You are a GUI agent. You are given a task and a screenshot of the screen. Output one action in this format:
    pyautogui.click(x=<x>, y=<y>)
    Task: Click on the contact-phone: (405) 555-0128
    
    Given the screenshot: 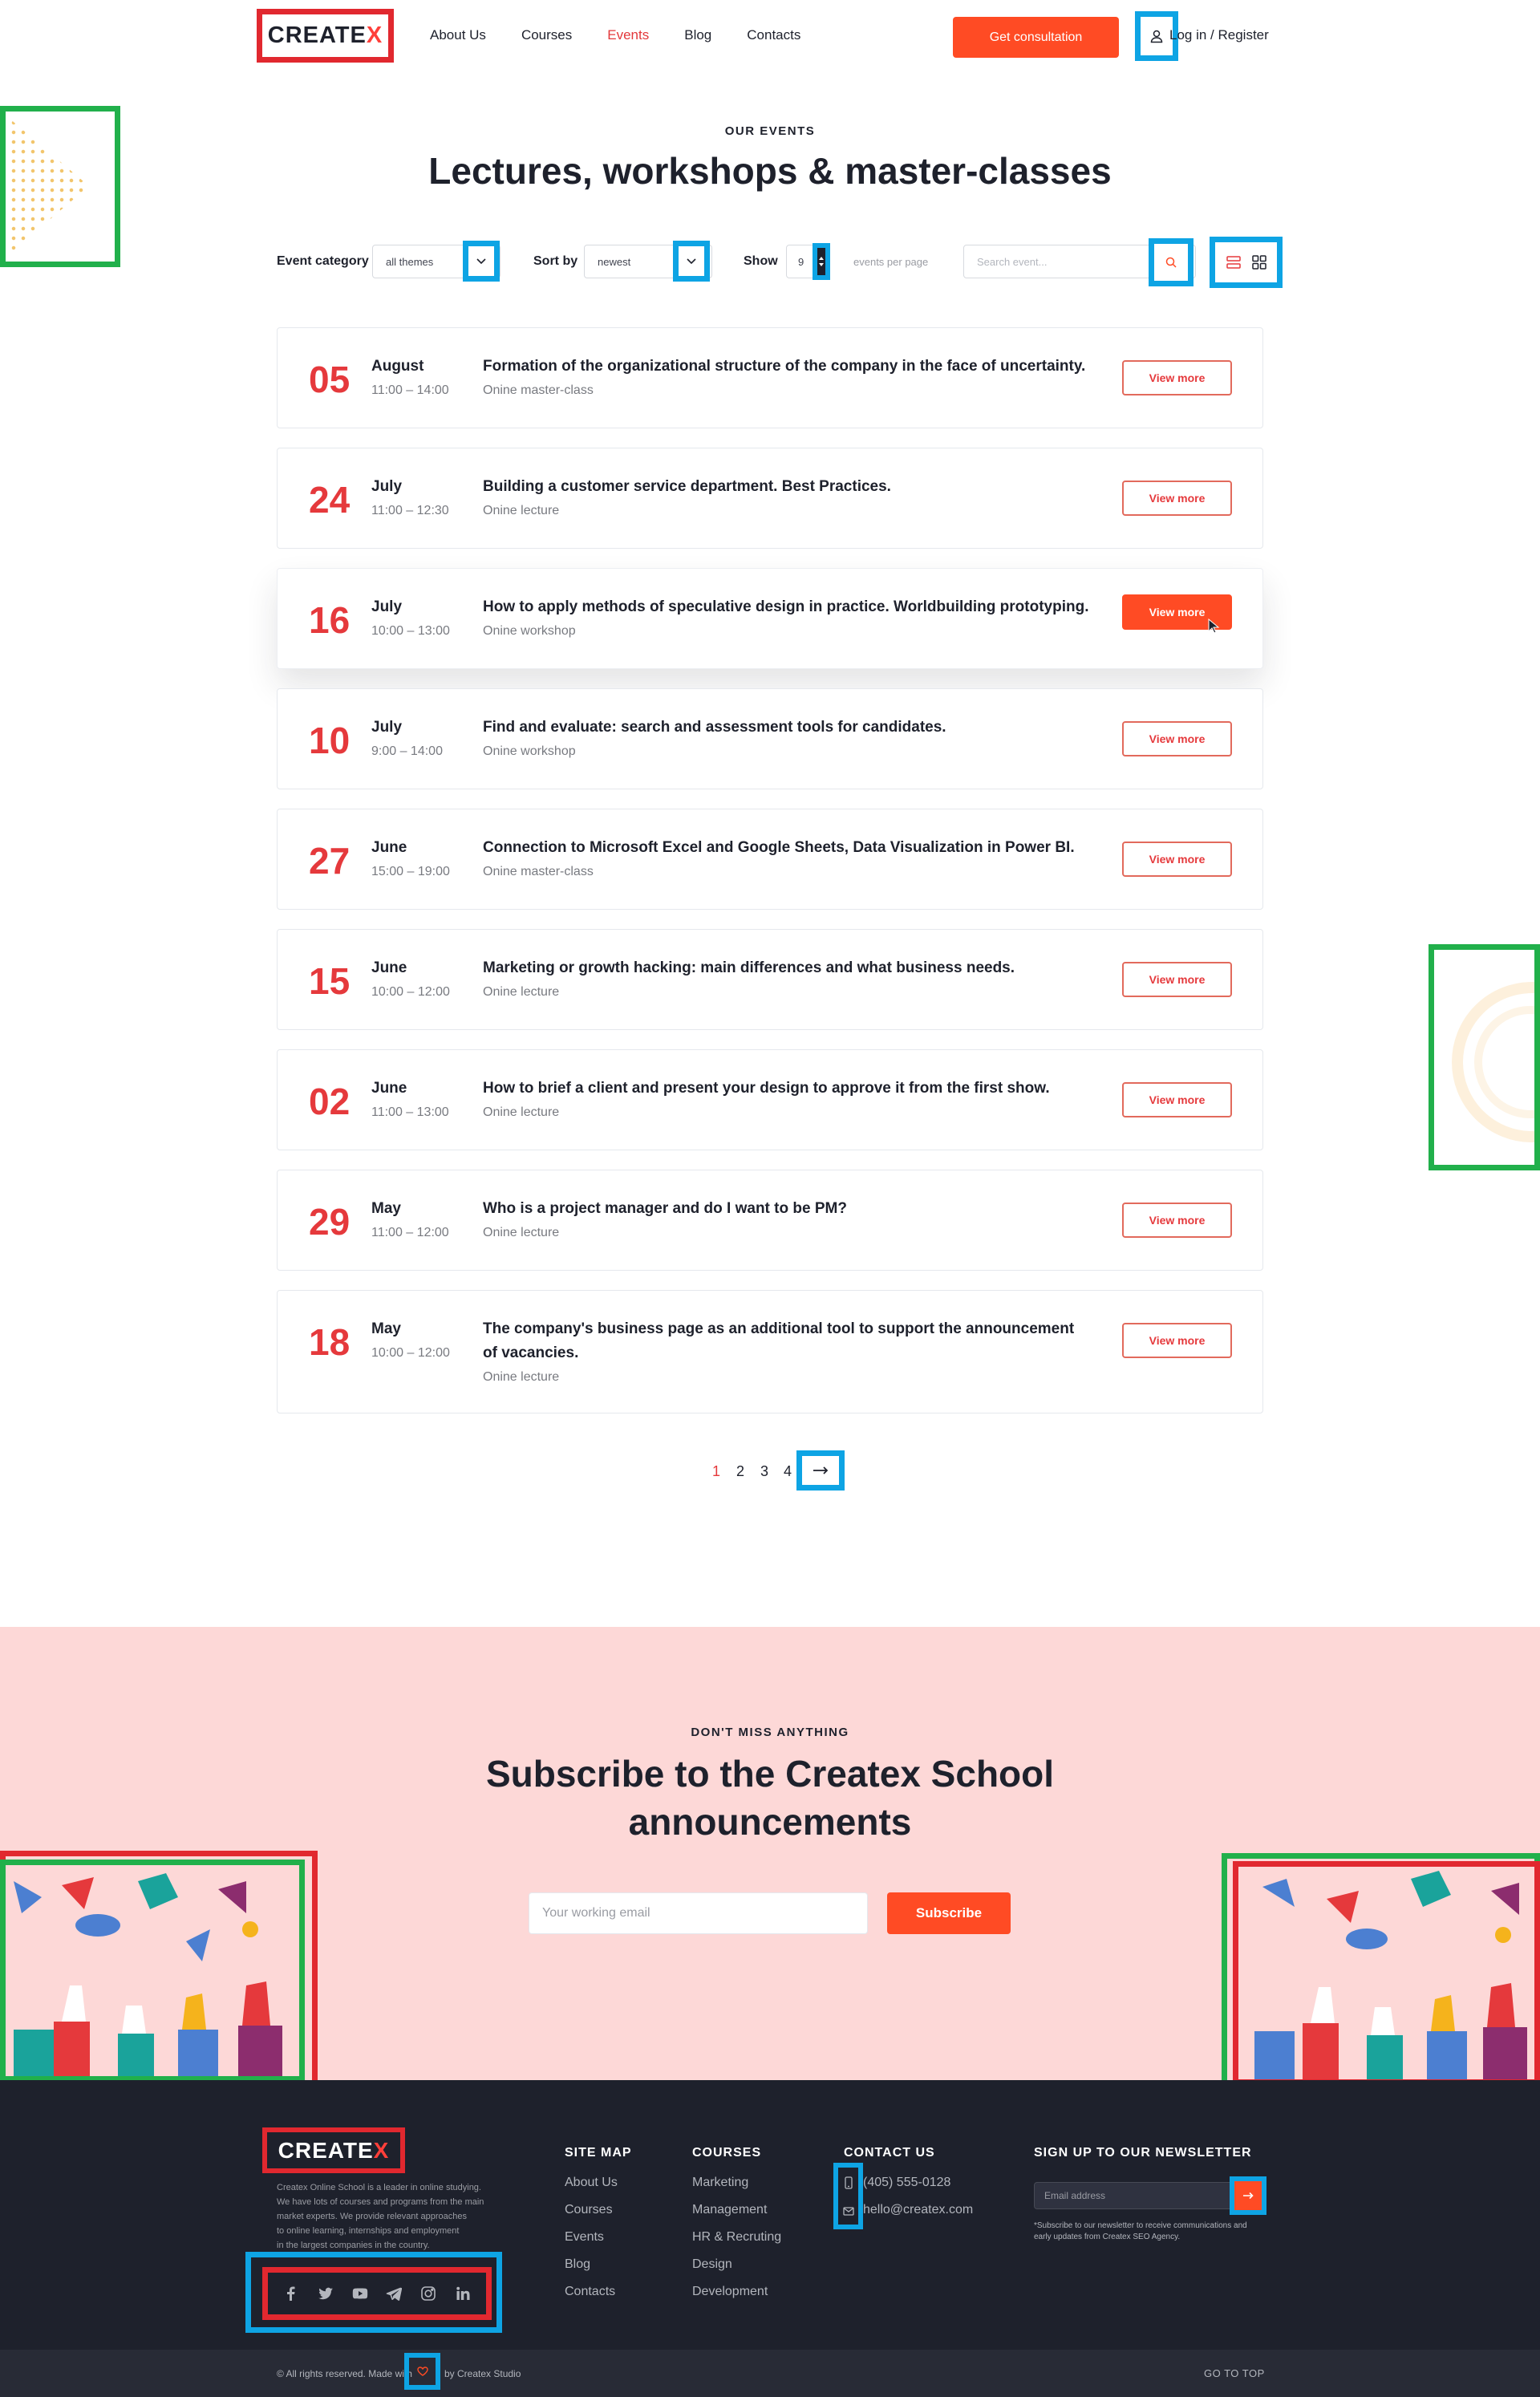 What is the action you would take?
    pyautogui.click(x=907, y=2182)
    